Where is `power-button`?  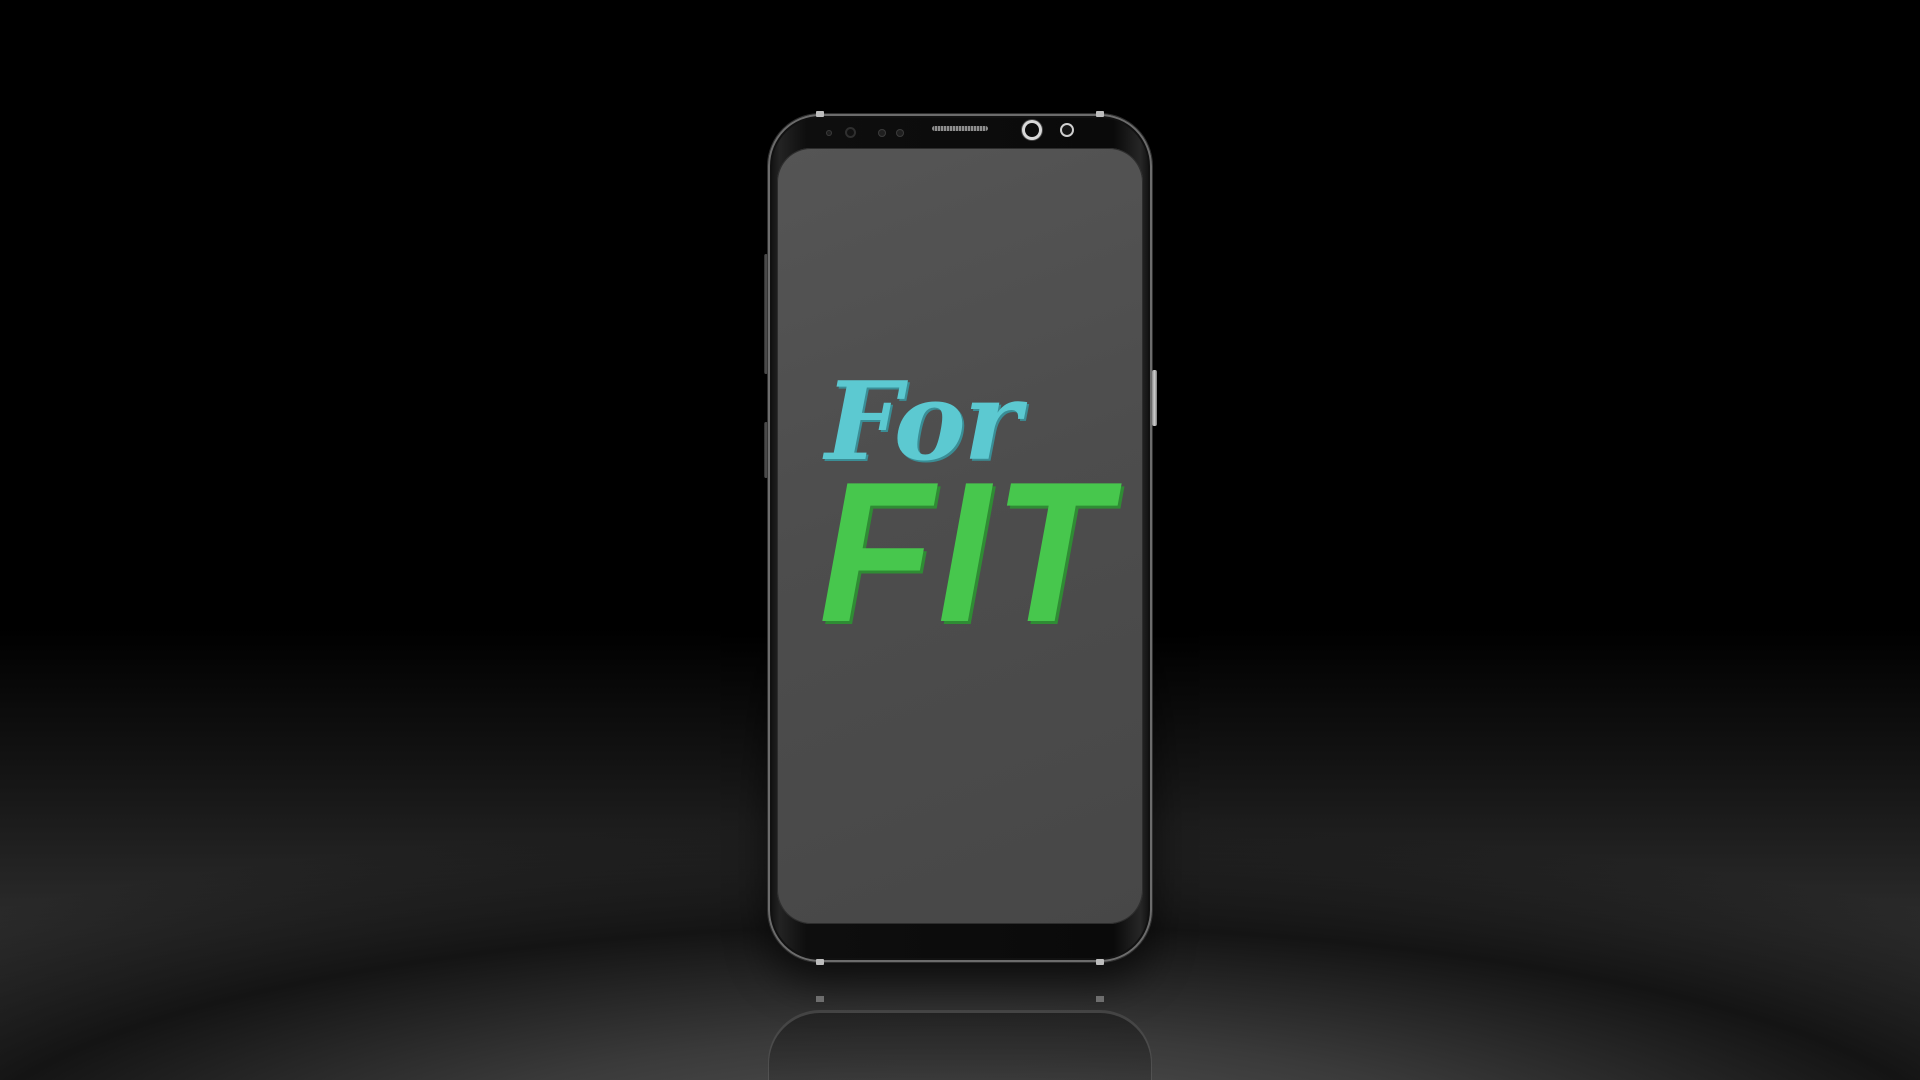 power-button is located at coordinates (1154, 398).